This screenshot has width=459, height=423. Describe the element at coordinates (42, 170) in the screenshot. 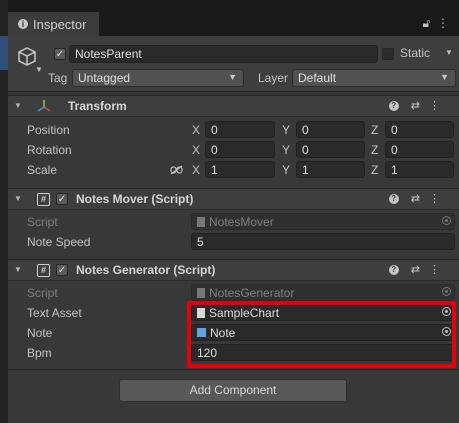

I see `scale-label: Scale` at that location.